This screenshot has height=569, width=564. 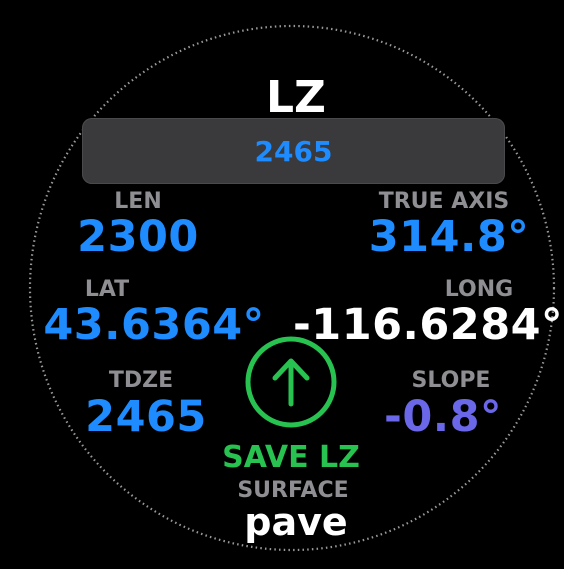 What do you see at coordinates (107, 289) in the screenshot?
I see `lat-label: LAT` at bounding box center [107, 289].